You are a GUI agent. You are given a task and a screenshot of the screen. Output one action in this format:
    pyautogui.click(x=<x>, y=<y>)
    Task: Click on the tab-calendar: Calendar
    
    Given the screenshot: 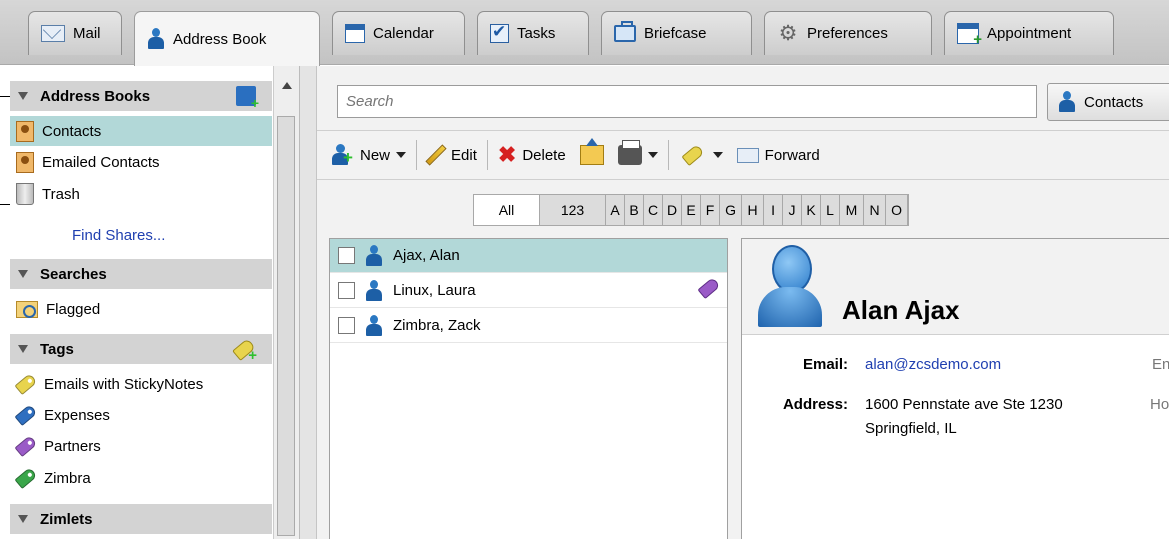 What is the action you would take?
    pyautogui.click(x=398, y=33)
    